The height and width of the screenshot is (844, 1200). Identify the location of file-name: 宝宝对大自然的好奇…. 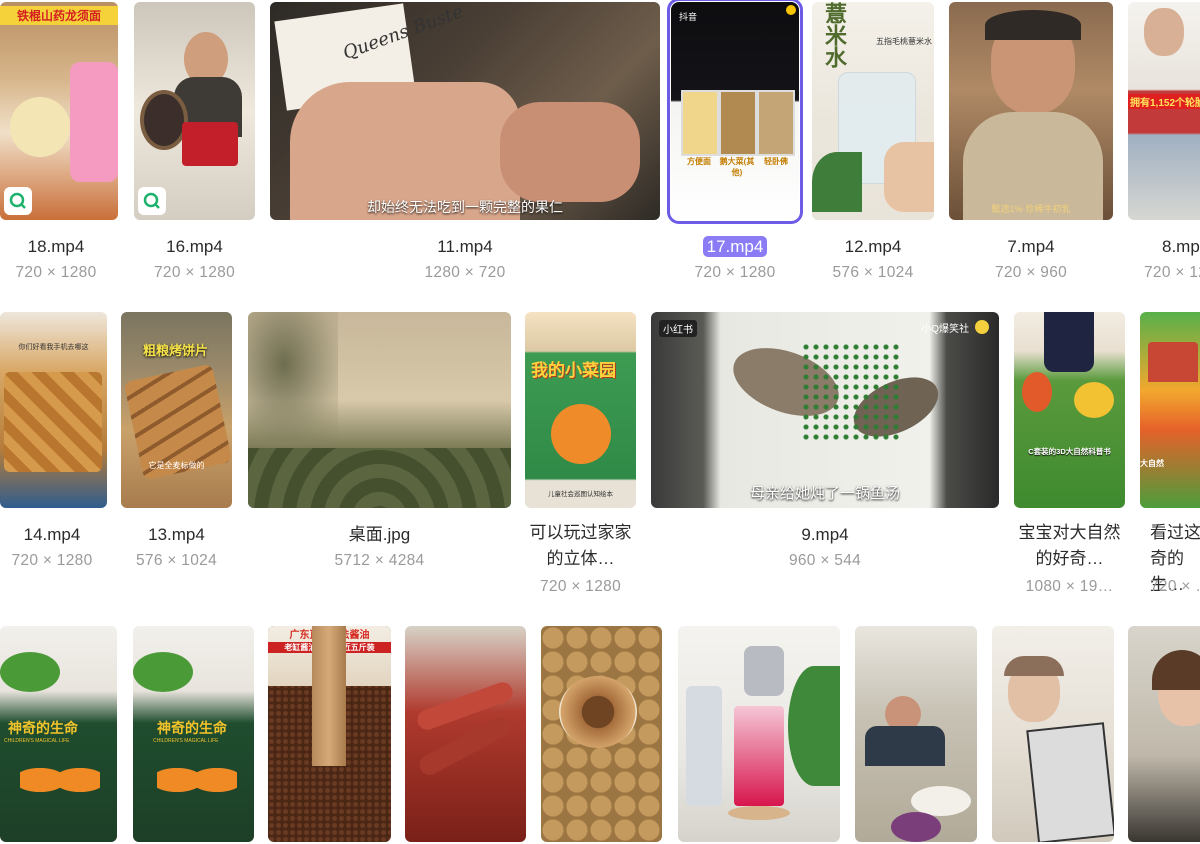
(1069, 545).